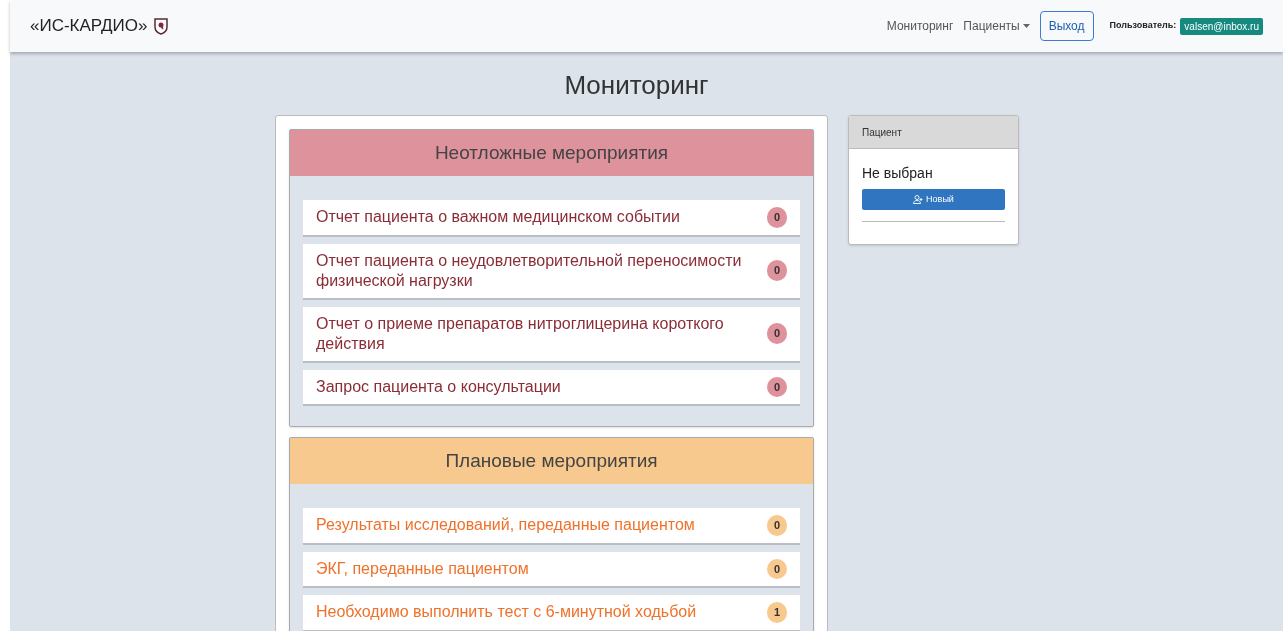  Describe the element at coordinates (933, 199) in the screenshot. I see `new-patient-button: Новый` at that location.